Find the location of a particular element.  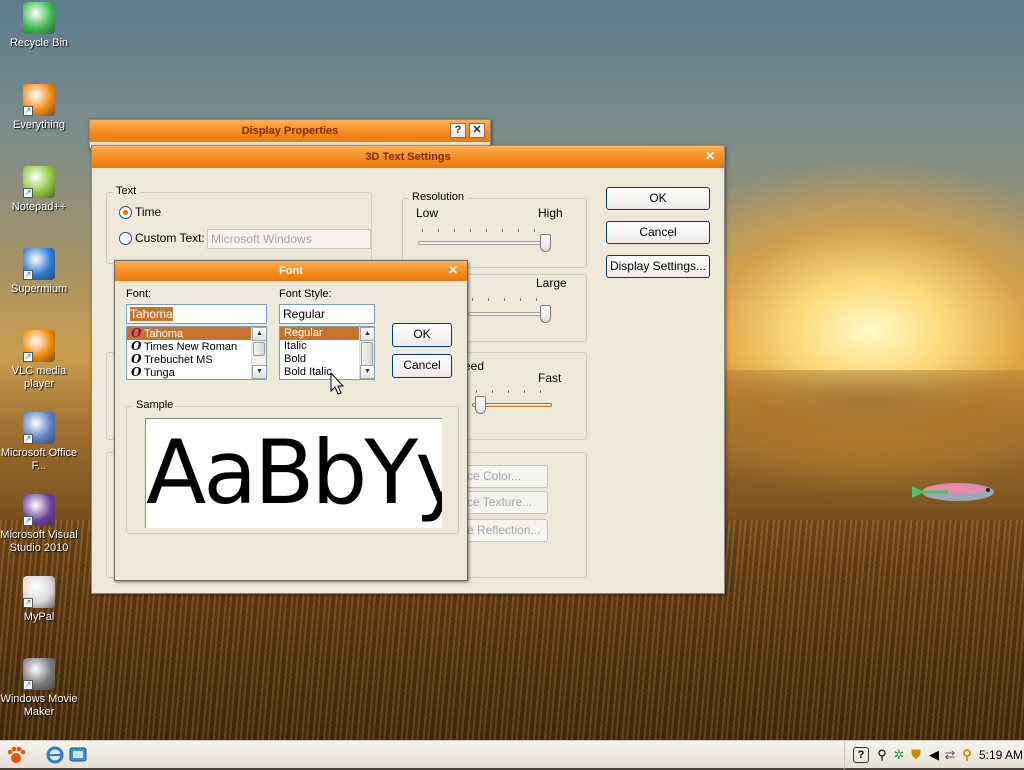

font-list-item-label: Tunga is located at coordinates (159, 373).